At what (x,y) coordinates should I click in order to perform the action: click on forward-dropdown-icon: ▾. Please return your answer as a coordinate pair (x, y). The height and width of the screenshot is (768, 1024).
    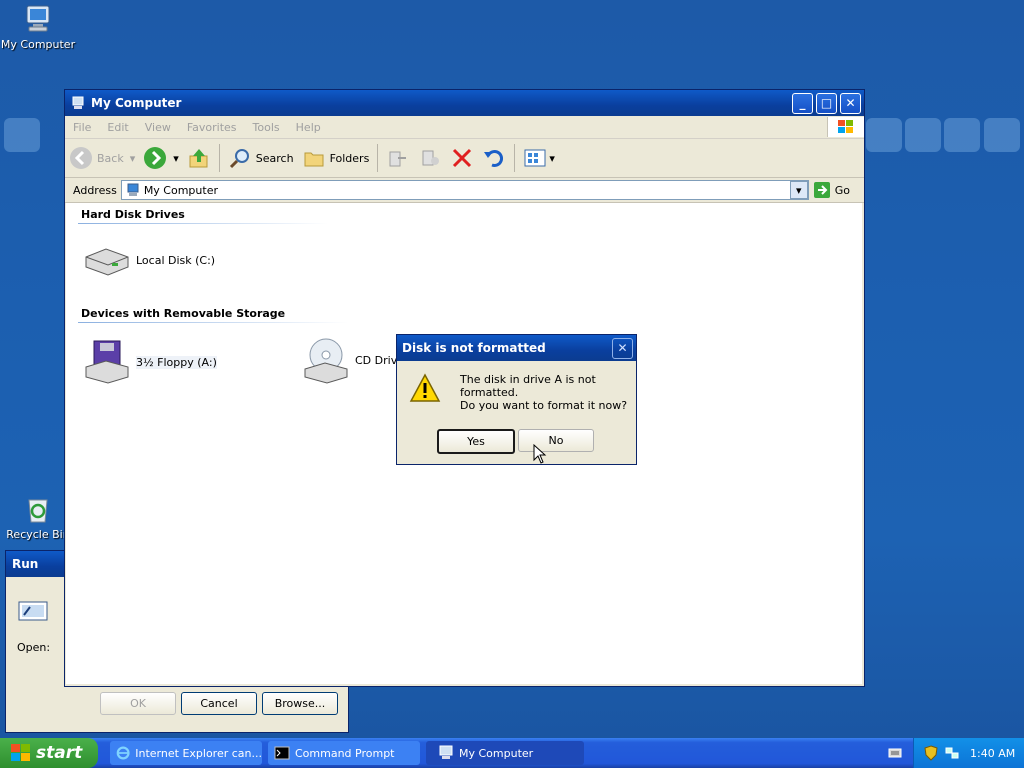
    Looking at the image, I should click on (176, 158).